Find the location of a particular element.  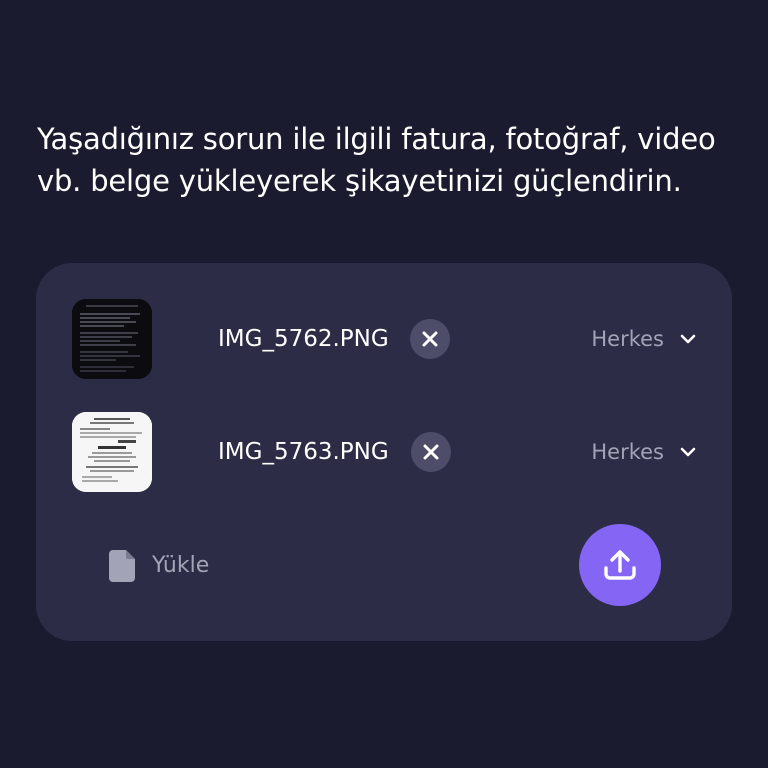

attachment-row: IMG_5762.PNG Herkes is located at coordinates (384, 339).